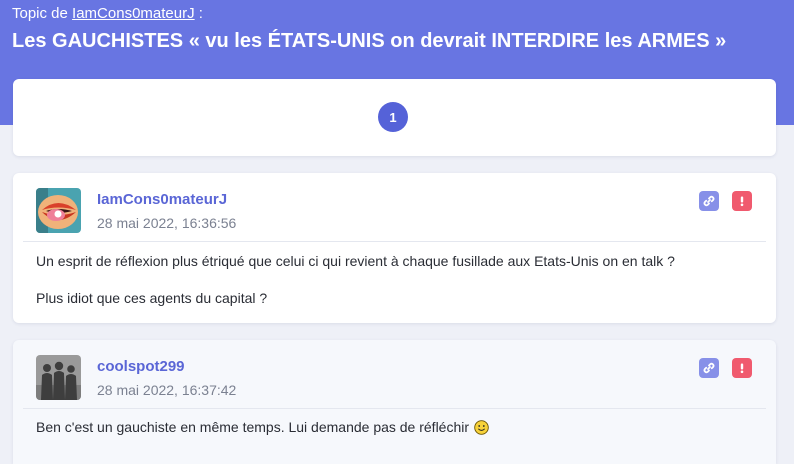  Describe the element at coordinates (162, 199) in the screenshot. I see `post-author: IamCons0mateurJ` at that location.